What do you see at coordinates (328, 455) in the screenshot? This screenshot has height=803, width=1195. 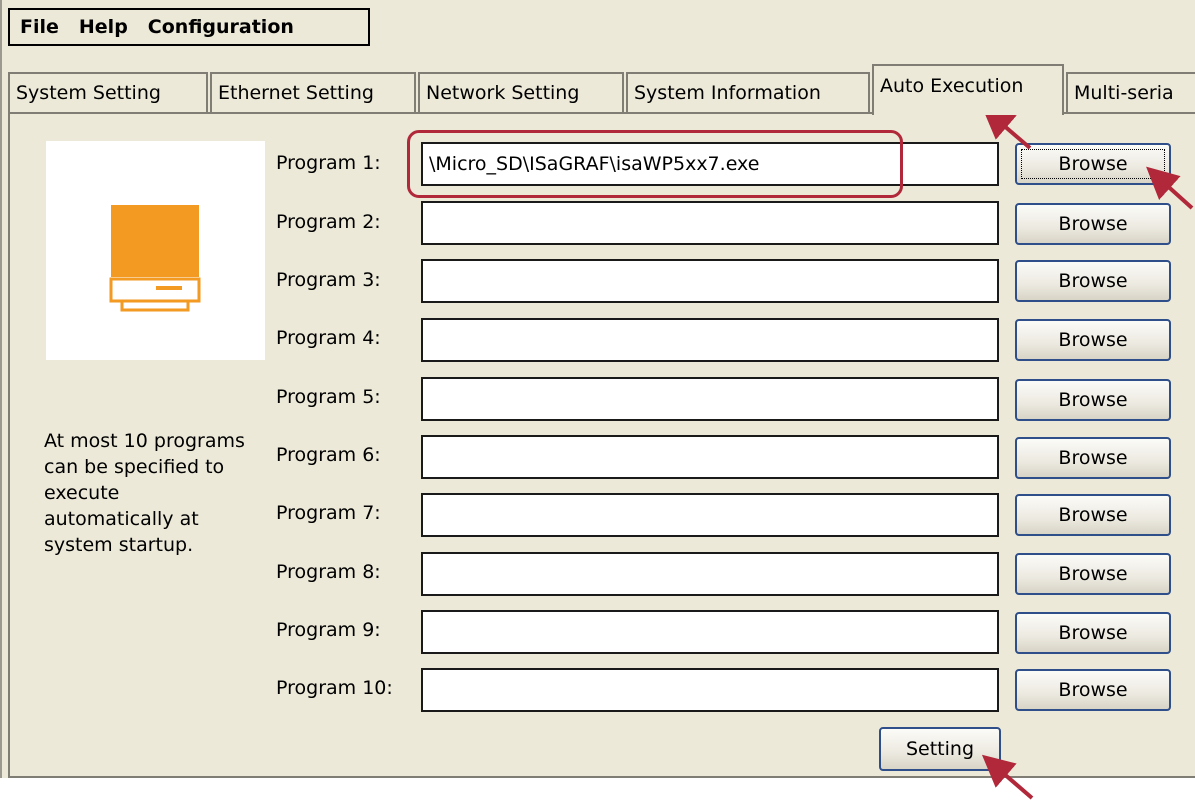 I see `program-6-label: Program 6:` at bounding box center [328, 455].